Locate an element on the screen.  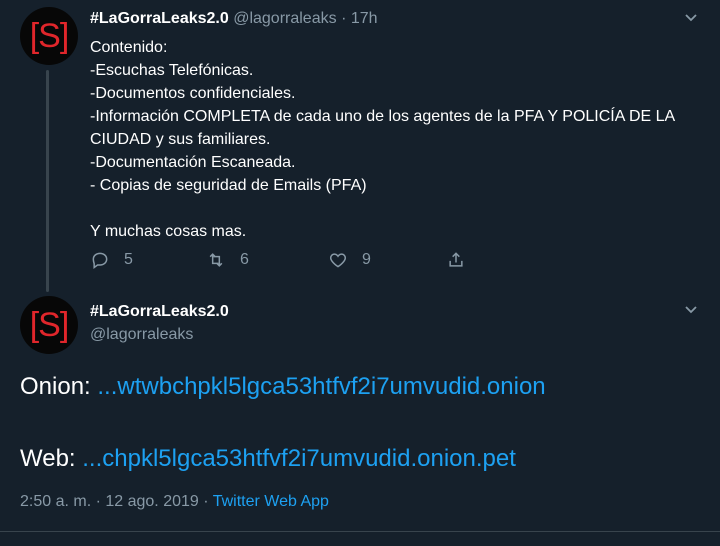
web-link: ...chpkl5lgca53htfvf2i7umvudid.onion.pet is located at coordinates (299, 458).